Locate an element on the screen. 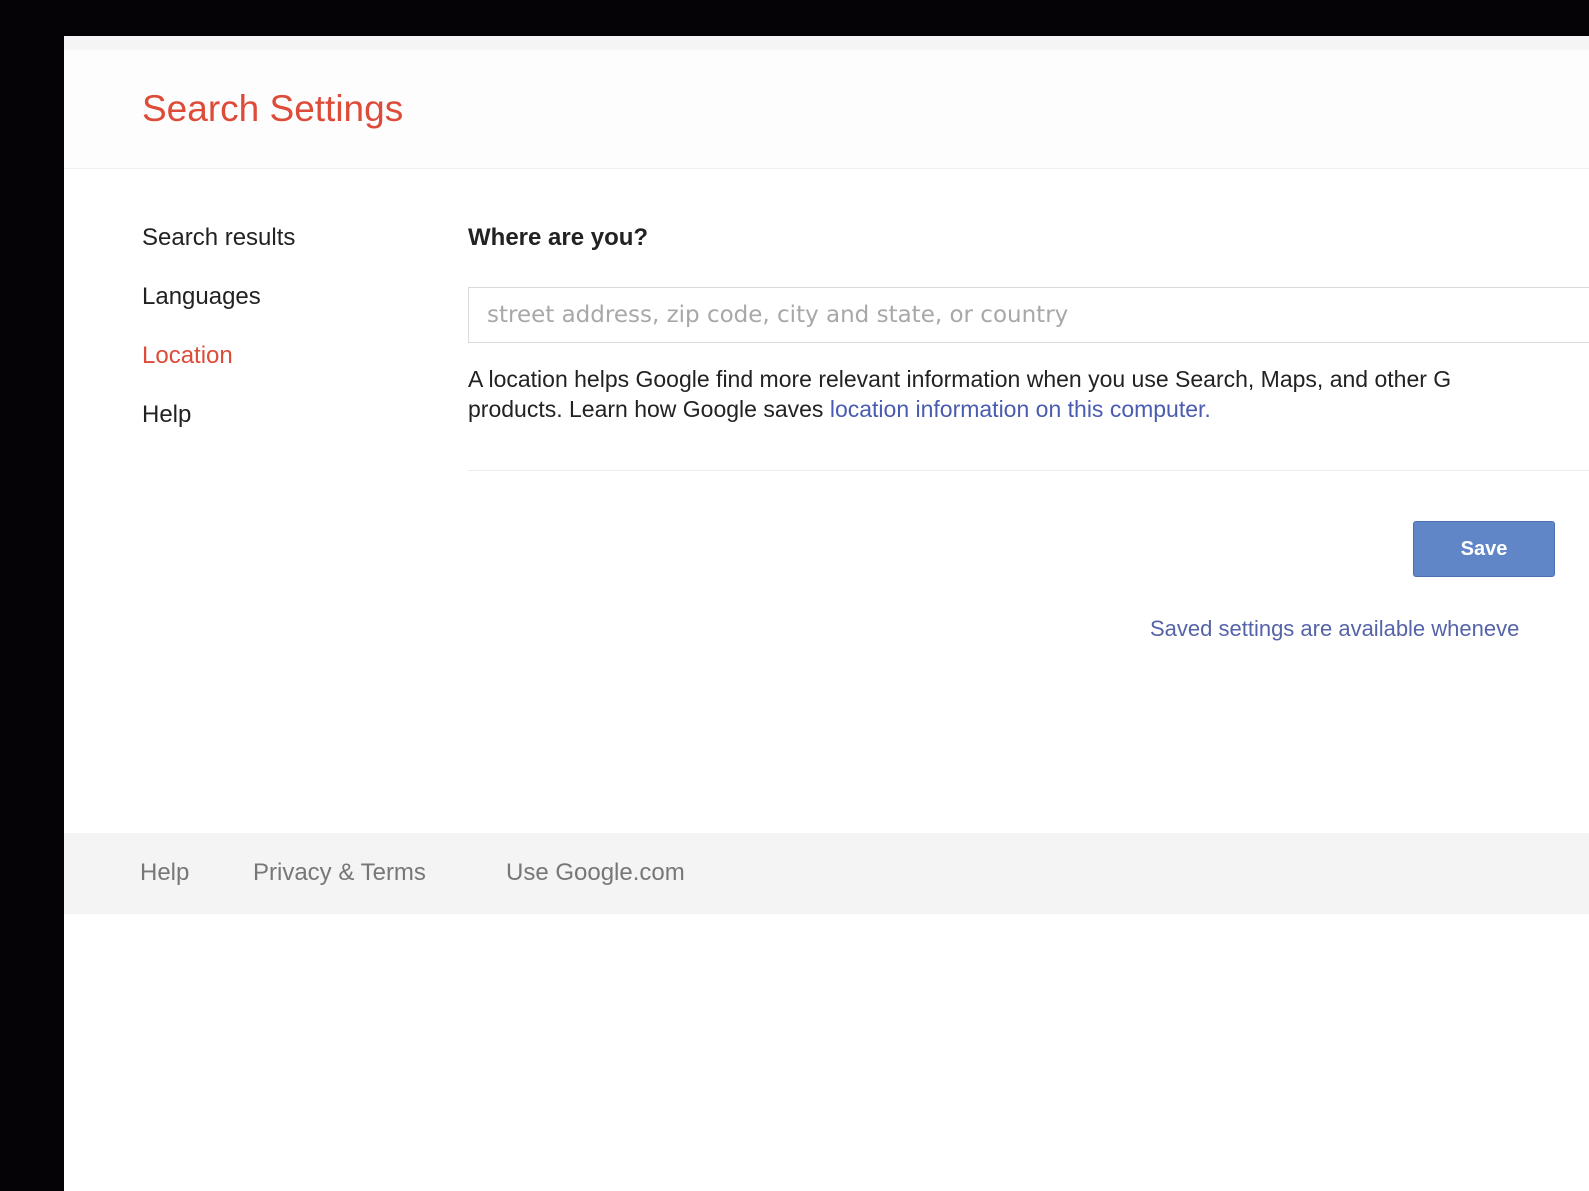  sidebar-item-search-results: Search results is located at coordinates (218, 253).